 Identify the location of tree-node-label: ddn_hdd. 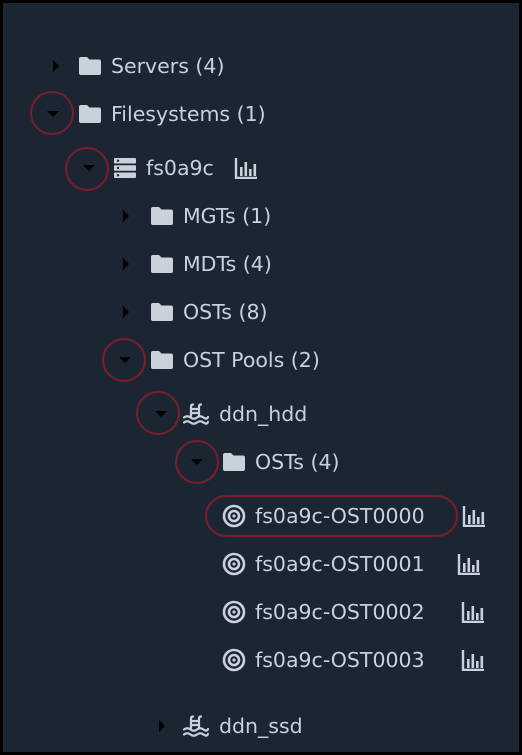
(263, 414).